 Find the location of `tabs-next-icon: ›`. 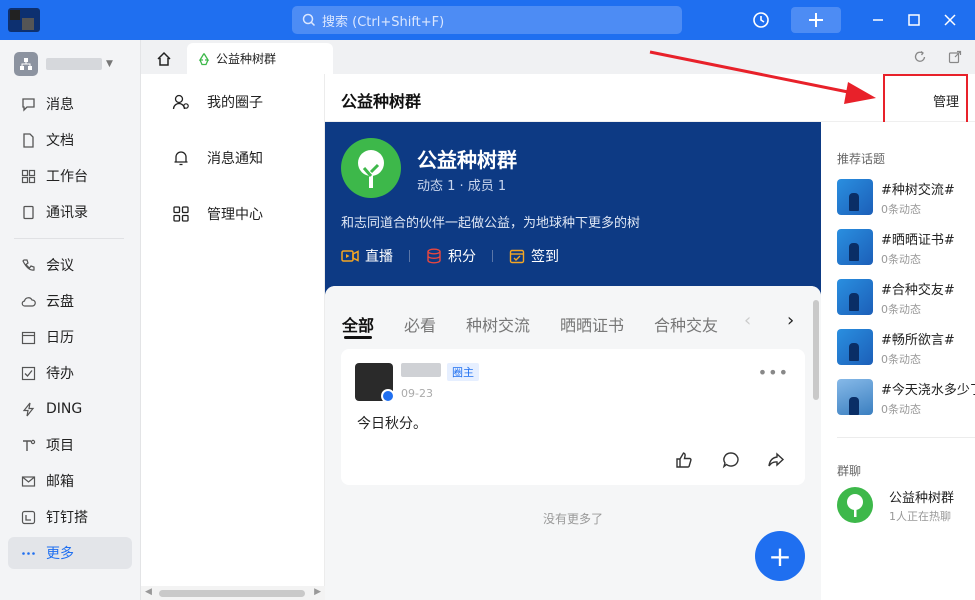

tabs-next-icon: › is located at coordinates (790, 320).